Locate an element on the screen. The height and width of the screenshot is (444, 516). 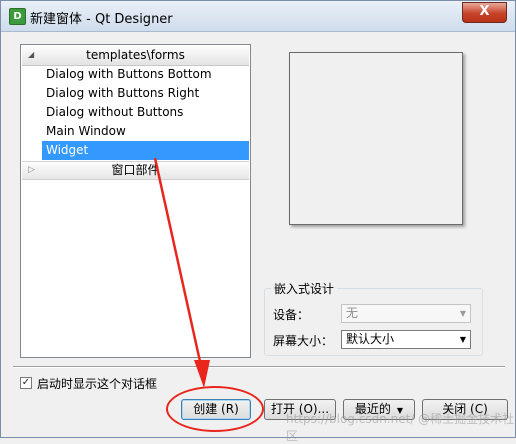
tree-header-widgets: ▷ 窗口部件 is located at coordinates (135, 170).